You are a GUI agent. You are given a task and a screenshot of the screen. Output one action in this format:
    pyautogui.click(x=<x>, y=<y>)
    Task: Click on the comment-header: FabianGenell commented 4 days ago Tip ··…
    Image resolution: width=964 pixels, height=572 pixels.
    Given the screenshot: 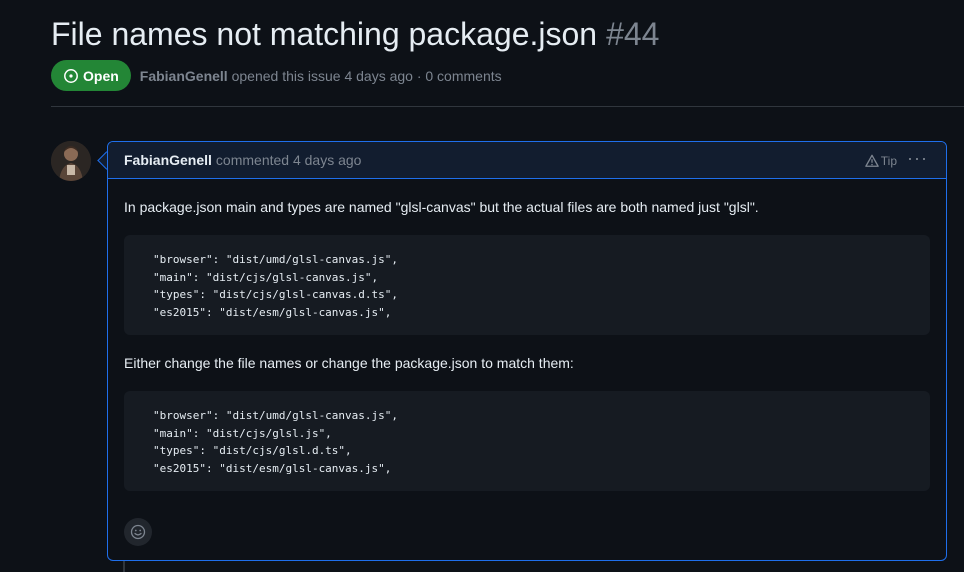 What is the action you would take?
    pyautogui.click(x=527, y=160)
    